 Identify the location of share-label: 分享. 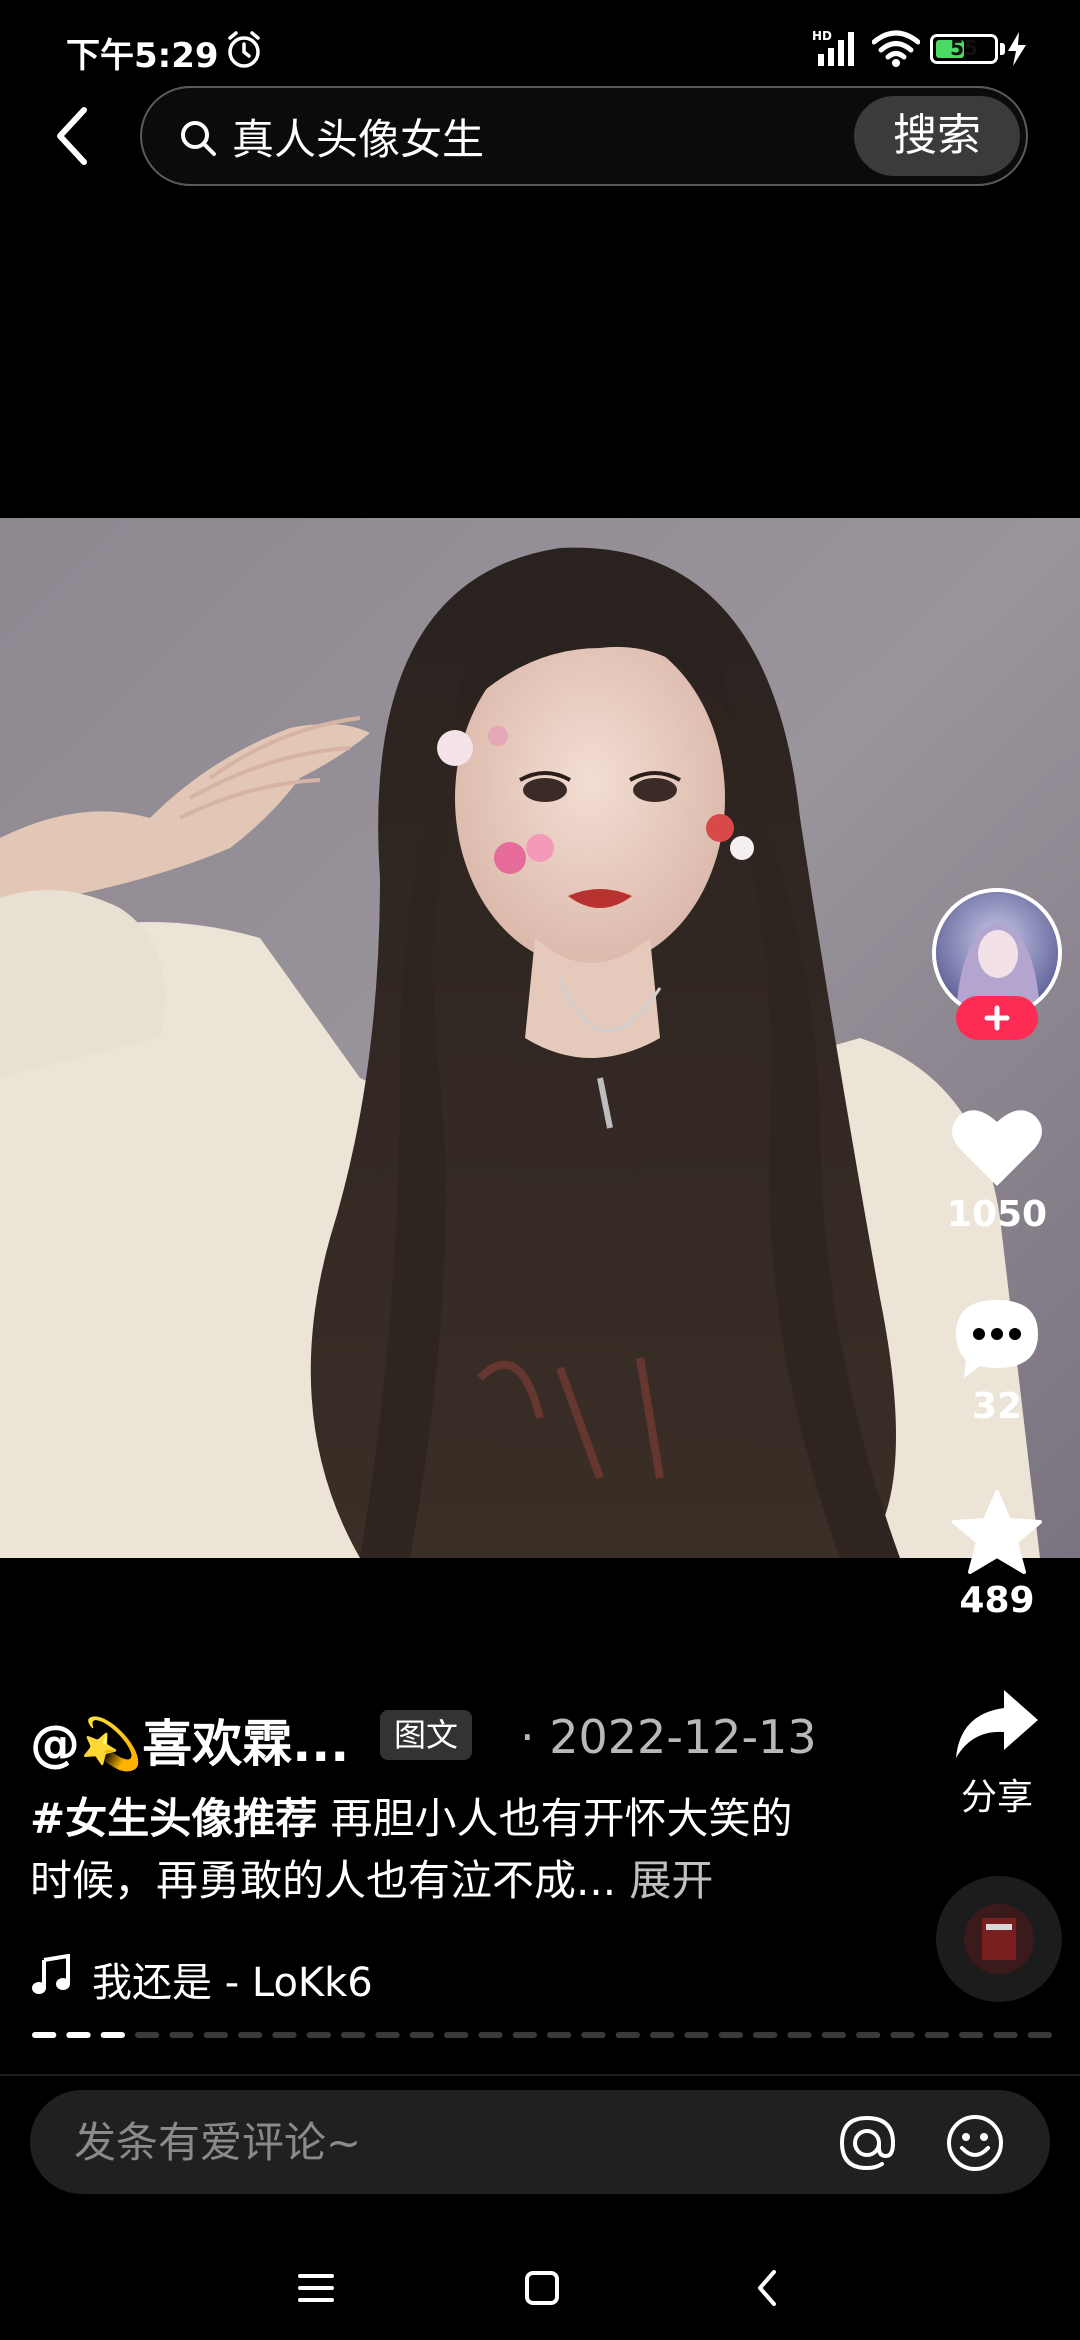
(996, 1797).